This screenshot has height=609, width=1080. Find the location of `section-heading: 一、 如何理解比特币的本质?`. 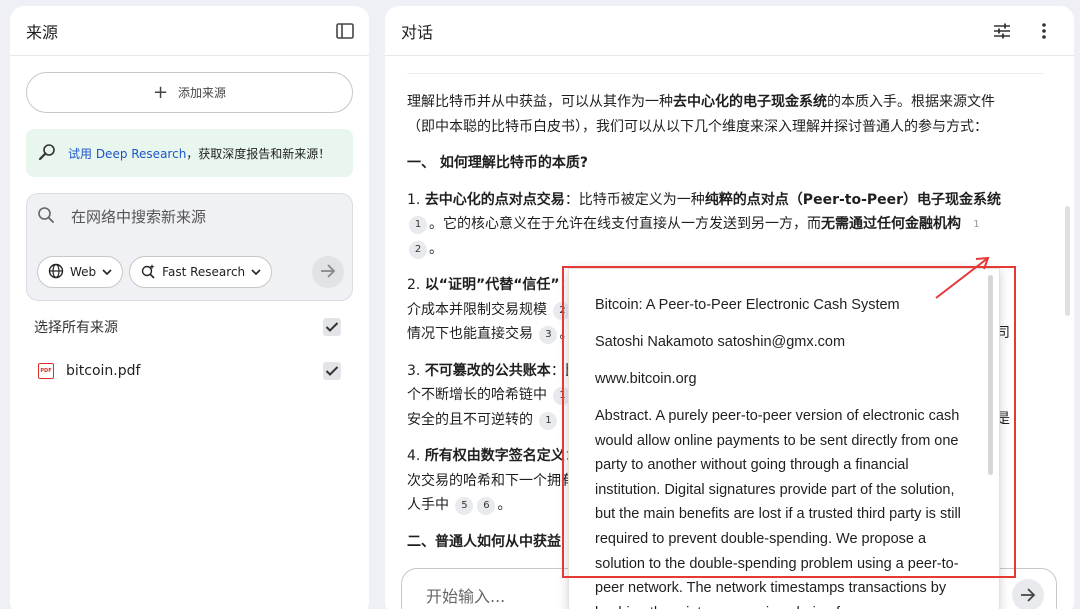

section-heading: 一、 如何理解比特币的本质? is located at coordinates (497, 163).